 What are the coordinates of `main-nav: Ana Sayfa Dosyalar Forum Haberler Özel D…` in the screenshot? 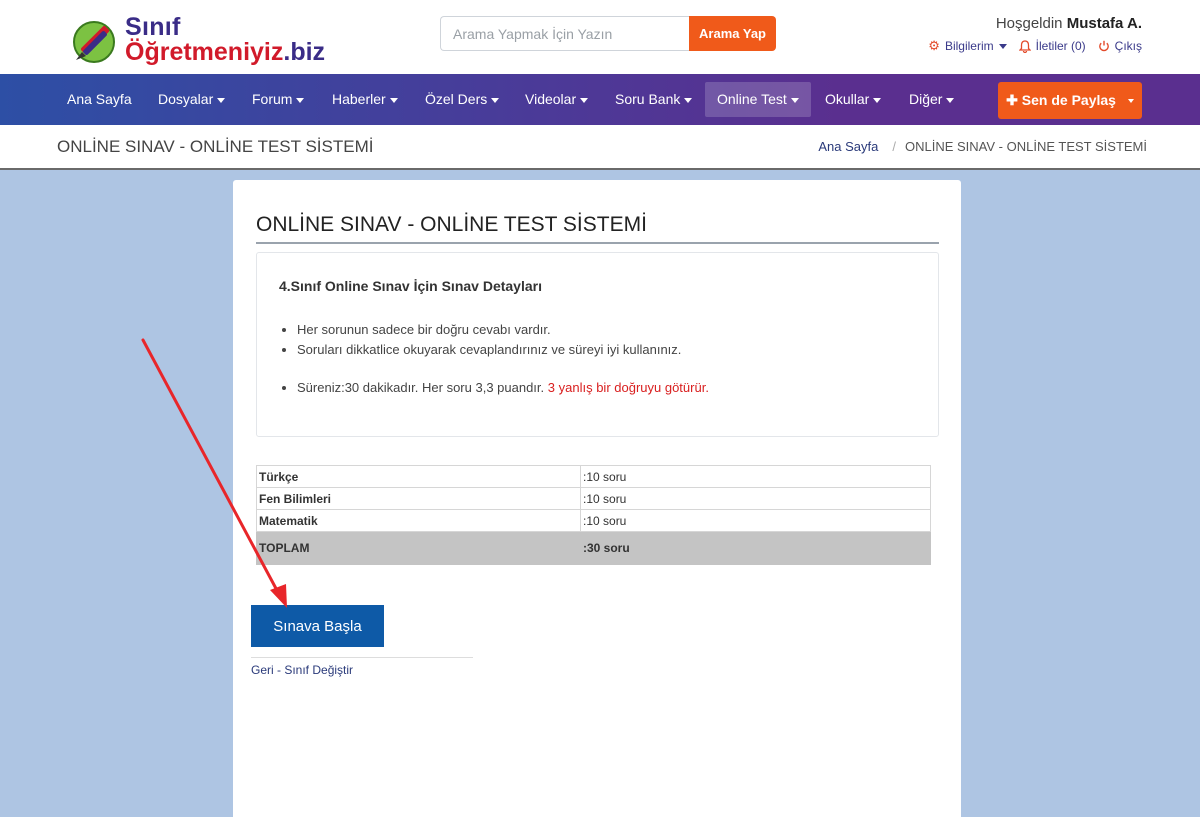 It's located at (600, 99).